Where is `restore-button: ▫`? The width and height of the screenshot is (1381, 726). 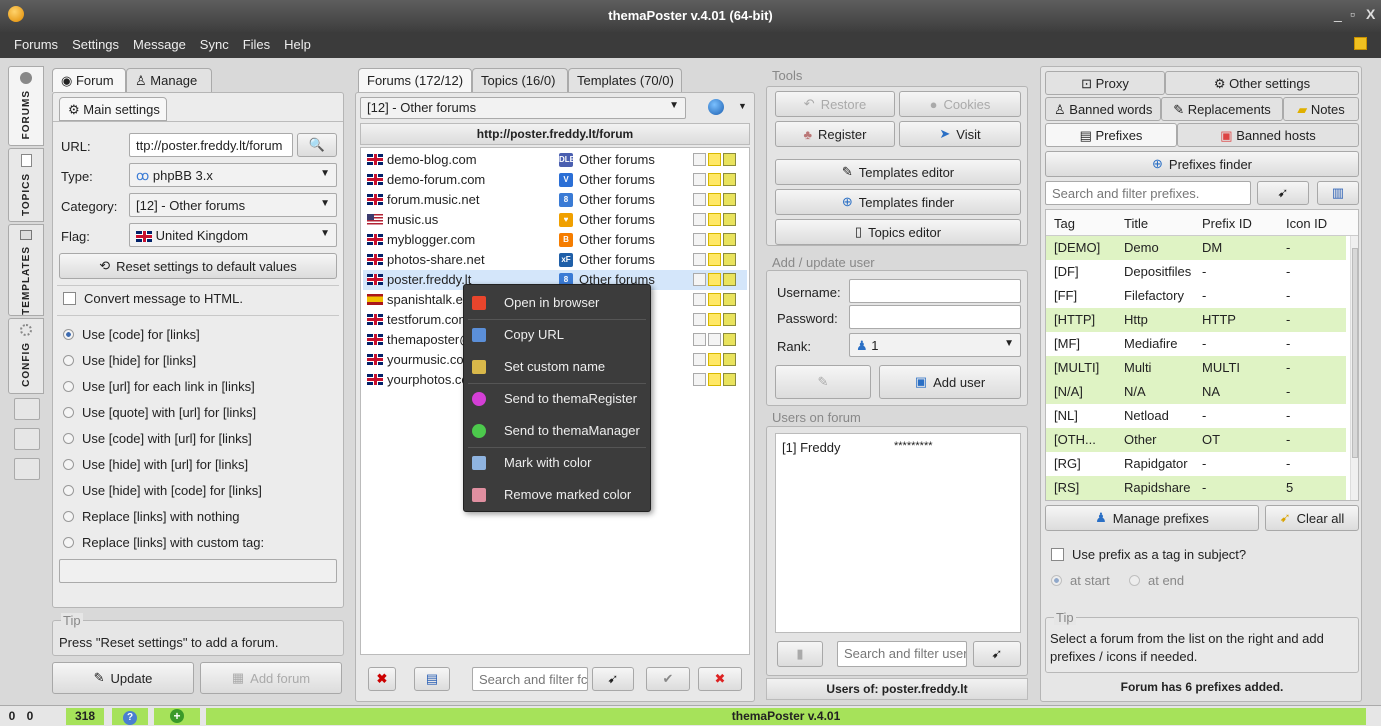 restore-button: ▫ is located at coordinates (1352, 14).